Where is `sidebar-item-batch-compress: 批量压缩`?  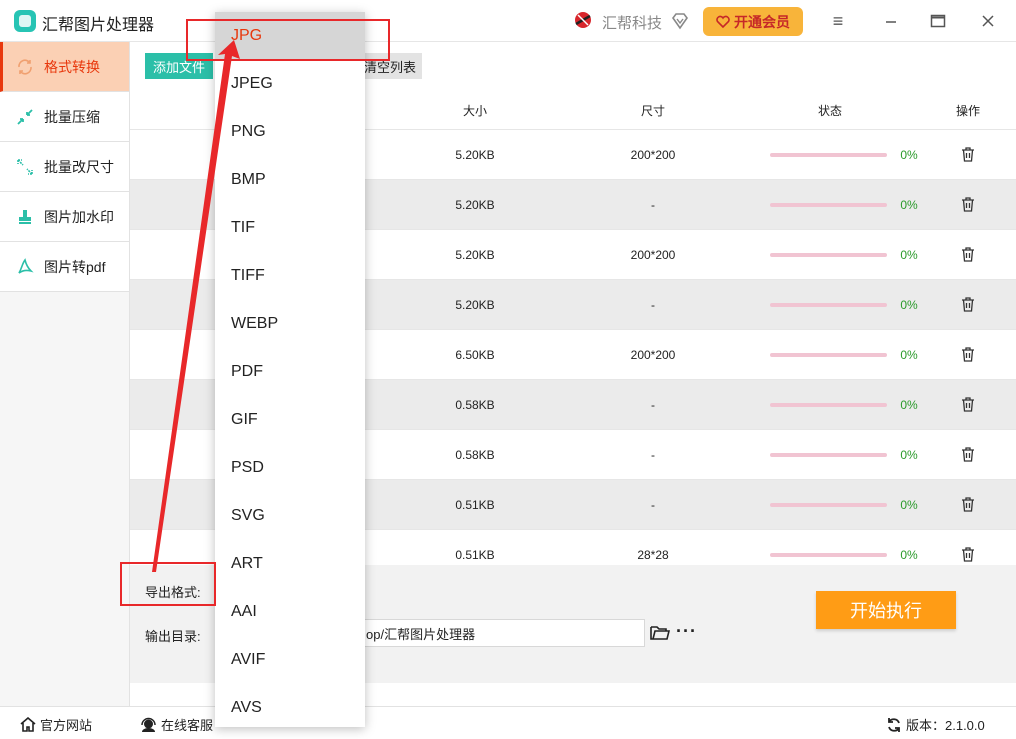 sidebar-item-batch-compress: 批量压缩 is located at coordinates (64, 117).